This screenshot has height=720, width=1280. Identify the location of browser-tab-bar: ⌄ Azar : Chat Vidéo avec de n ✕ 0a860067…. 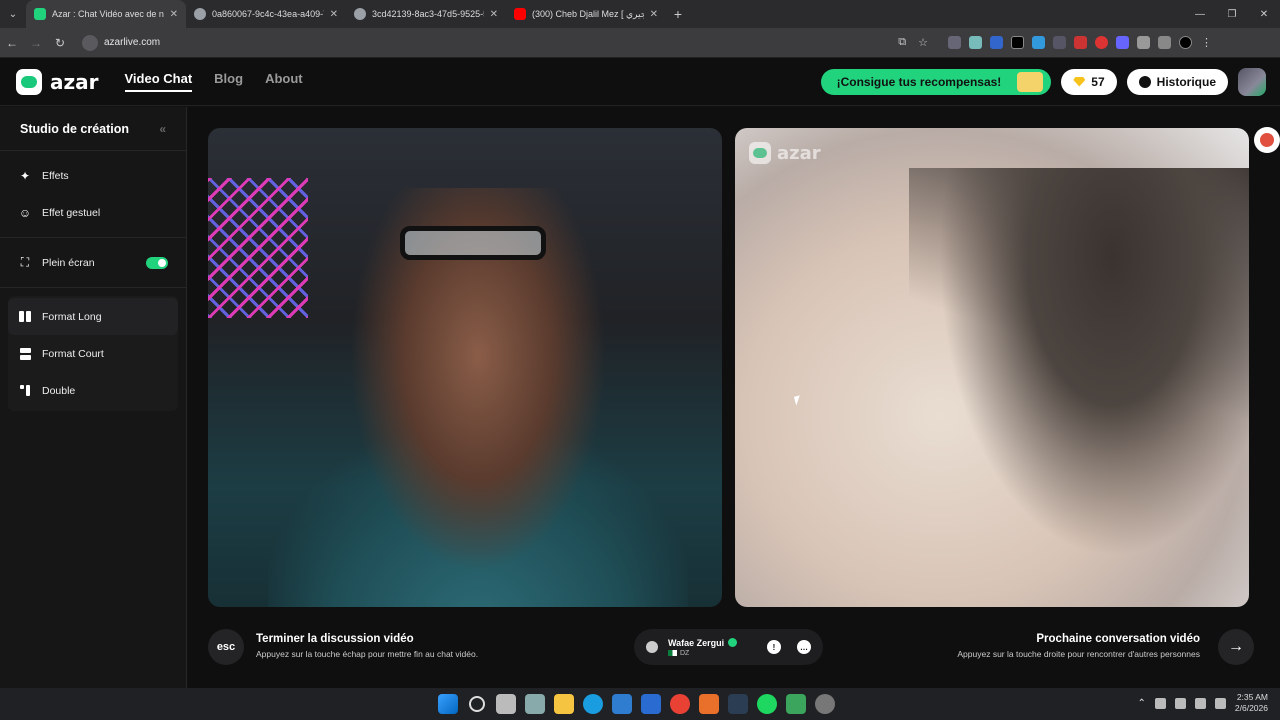
(640, 14).